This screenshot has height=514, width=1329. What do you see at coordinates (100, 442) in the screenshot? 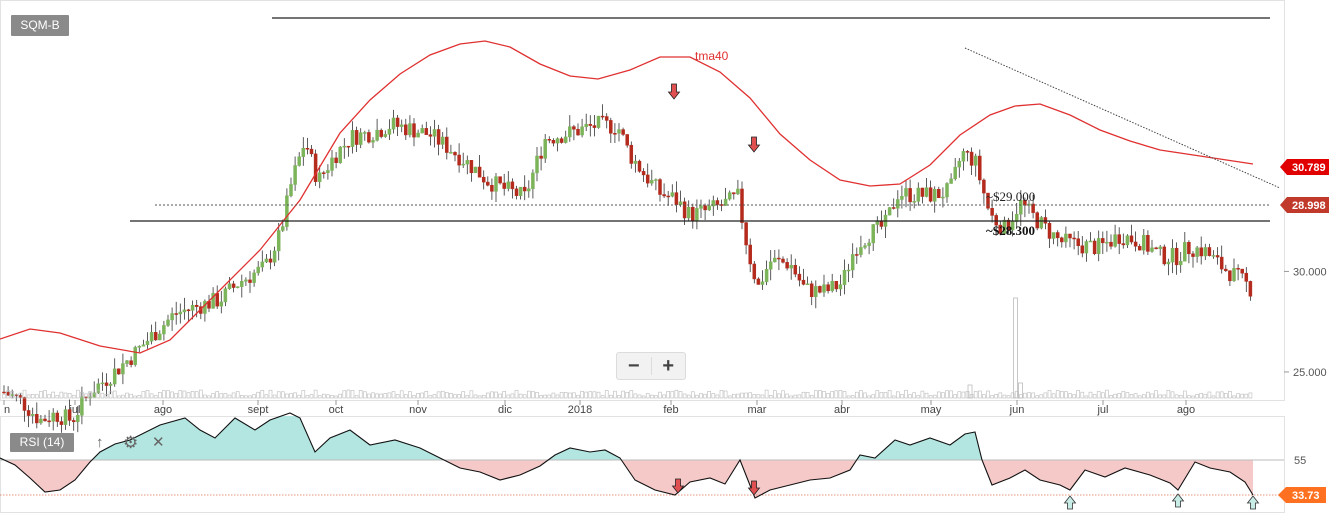
I see `move-up-icon: ↑` at bounding box center [100, 442].